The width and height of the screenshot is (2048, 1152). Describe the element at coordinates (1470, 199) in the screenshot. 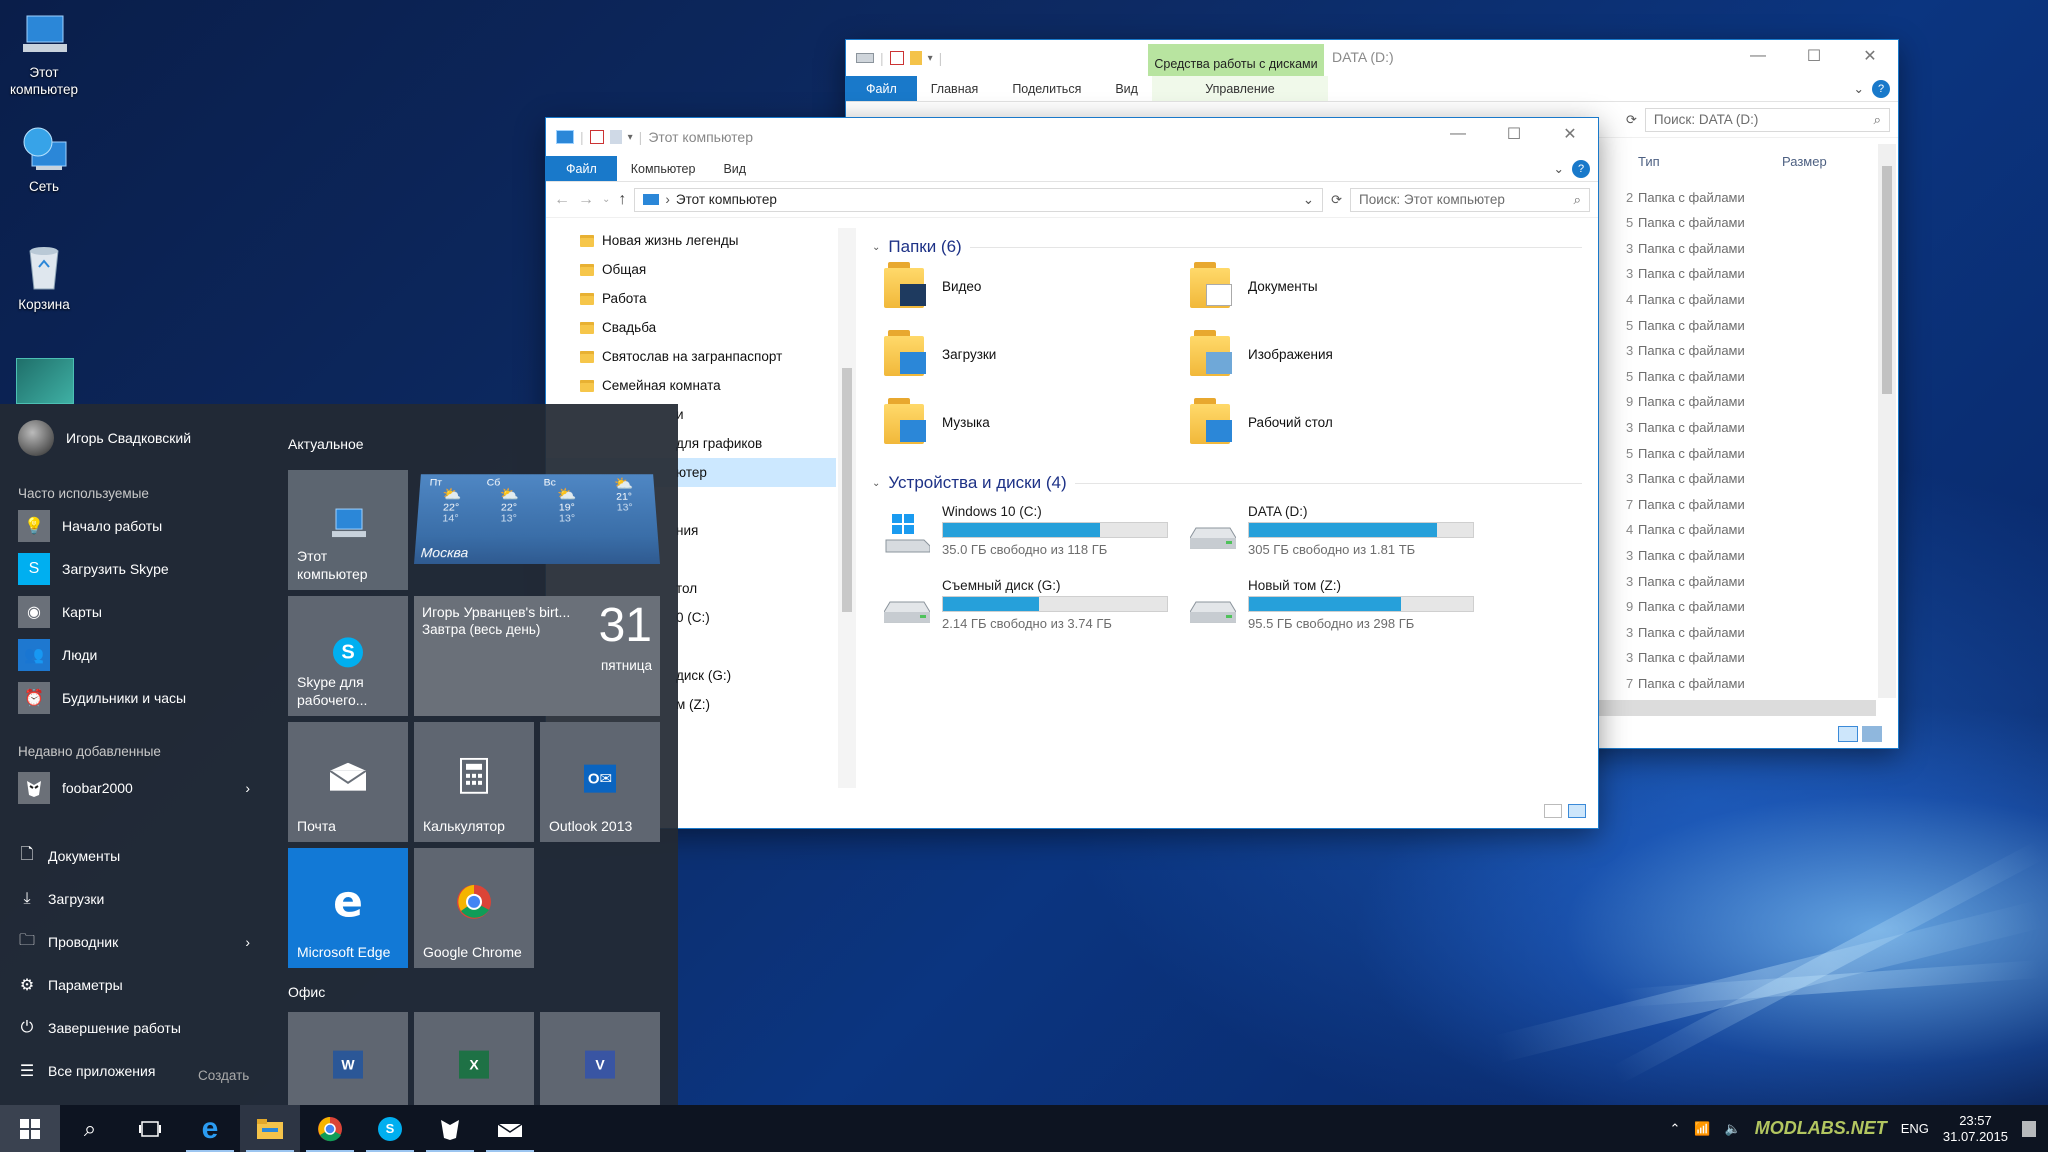

I see `search-input: Поиск: Этот компьютер ⌕` at that location.